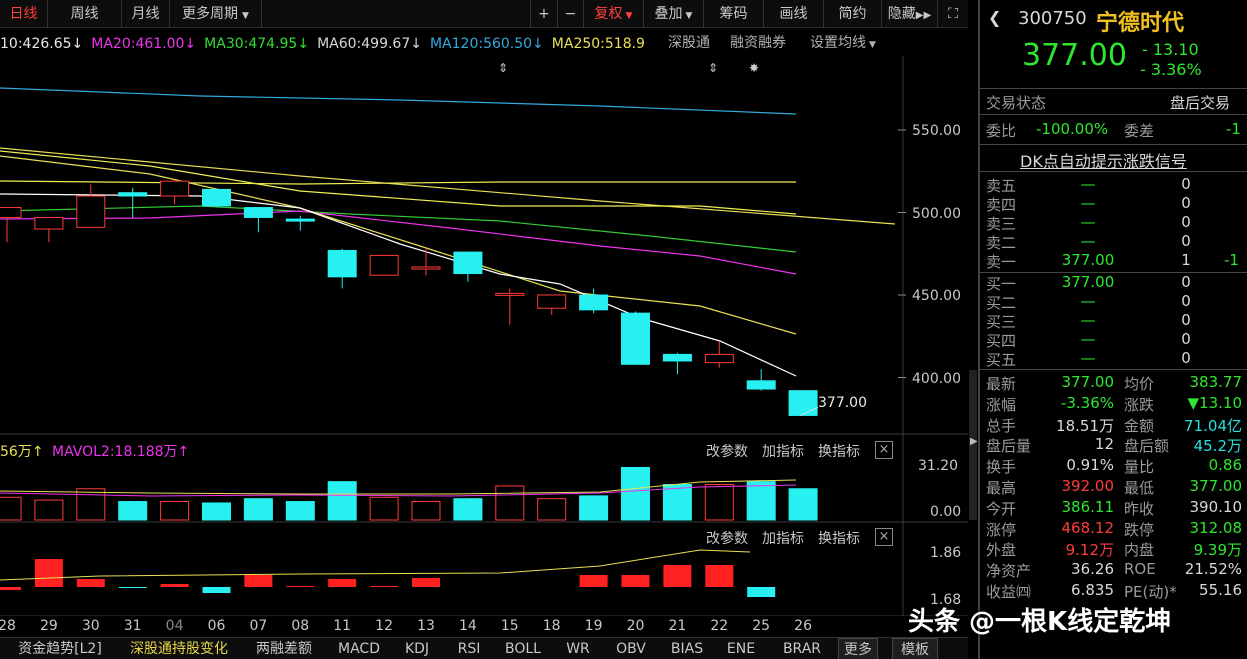 The image size is (1247, 659). What do you see at coordinates (936, 296) in the screenshot?
I see `axis-label-450: 450.00` at bounding box center [936, 296].